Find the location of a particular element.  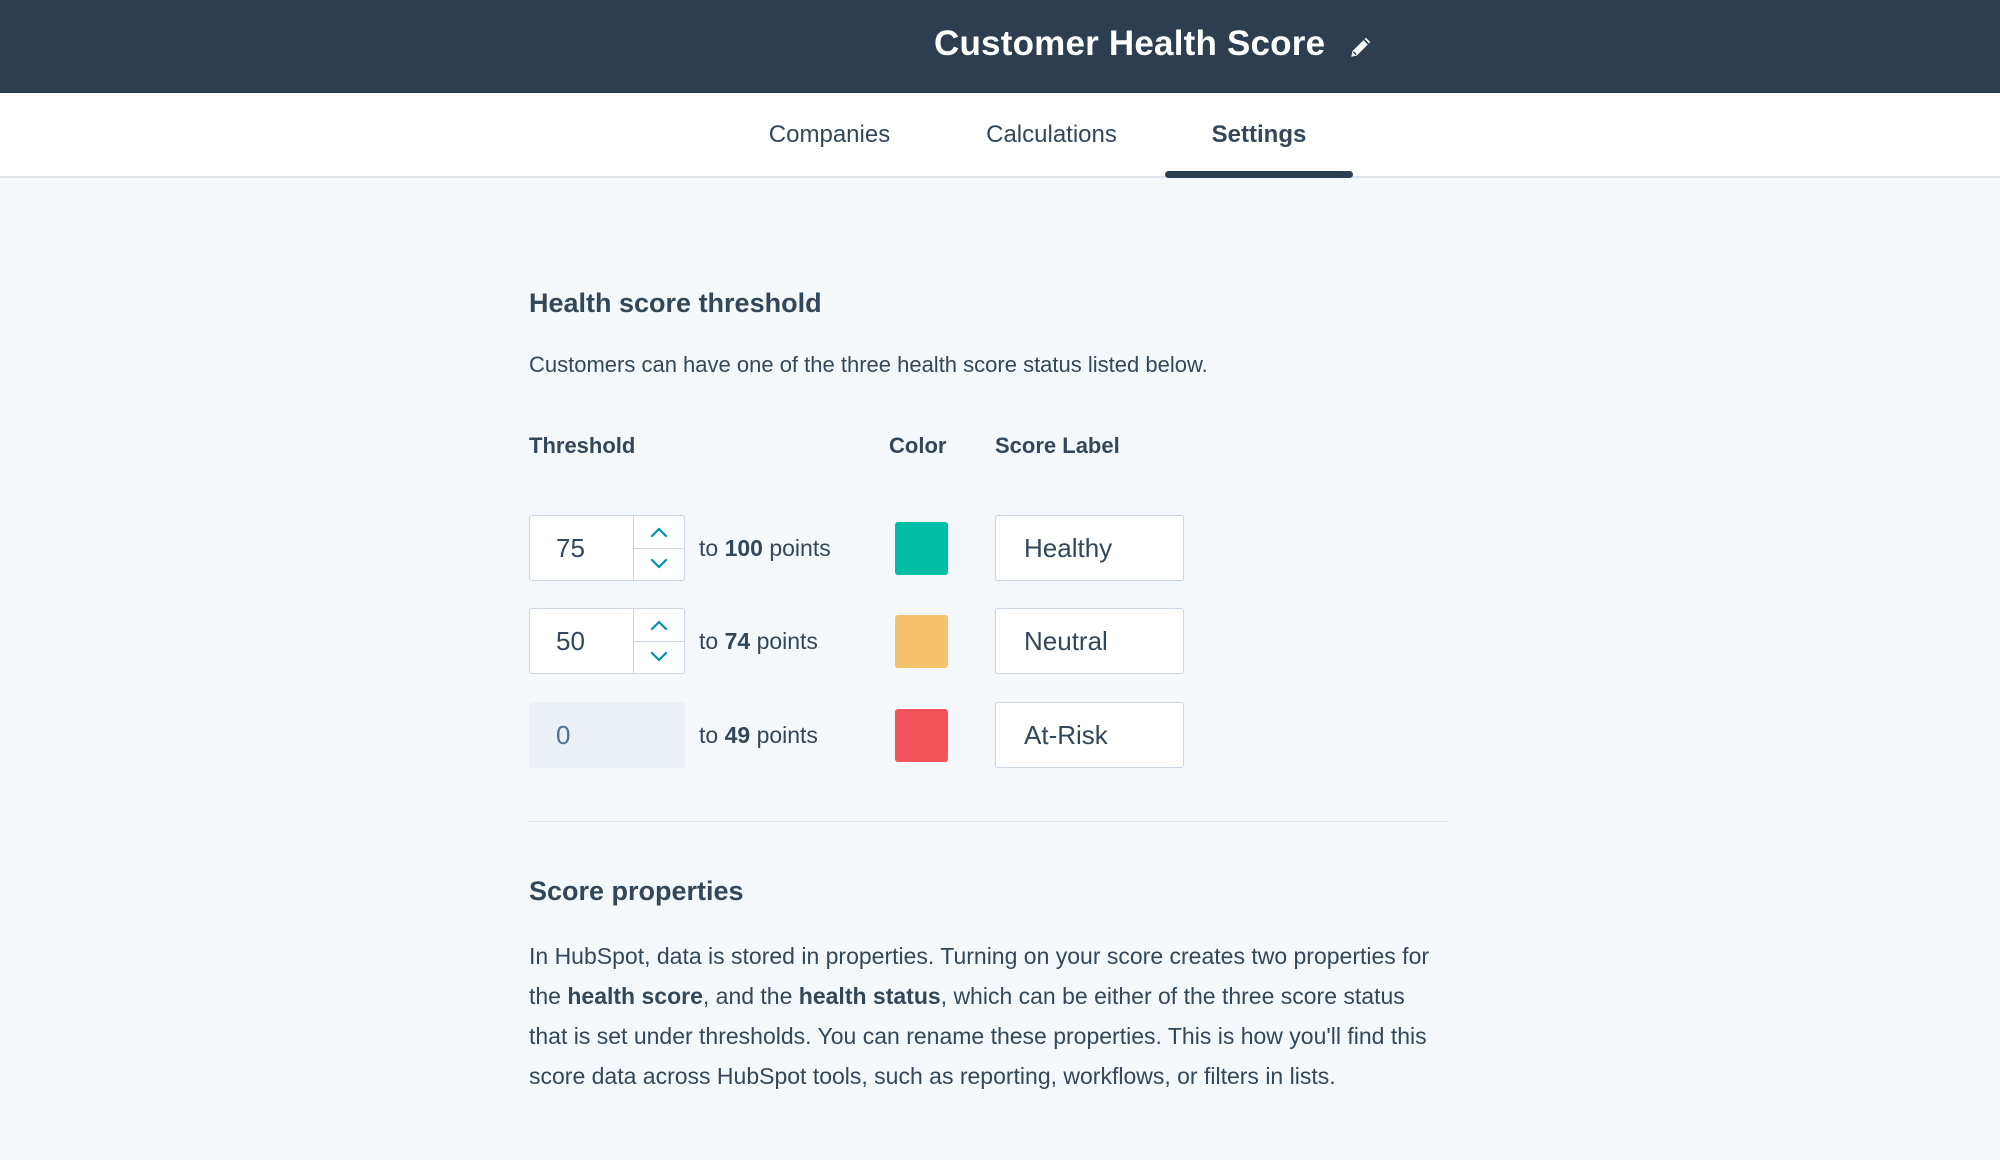

pencil-icon is located at coordinates (1361, 49).